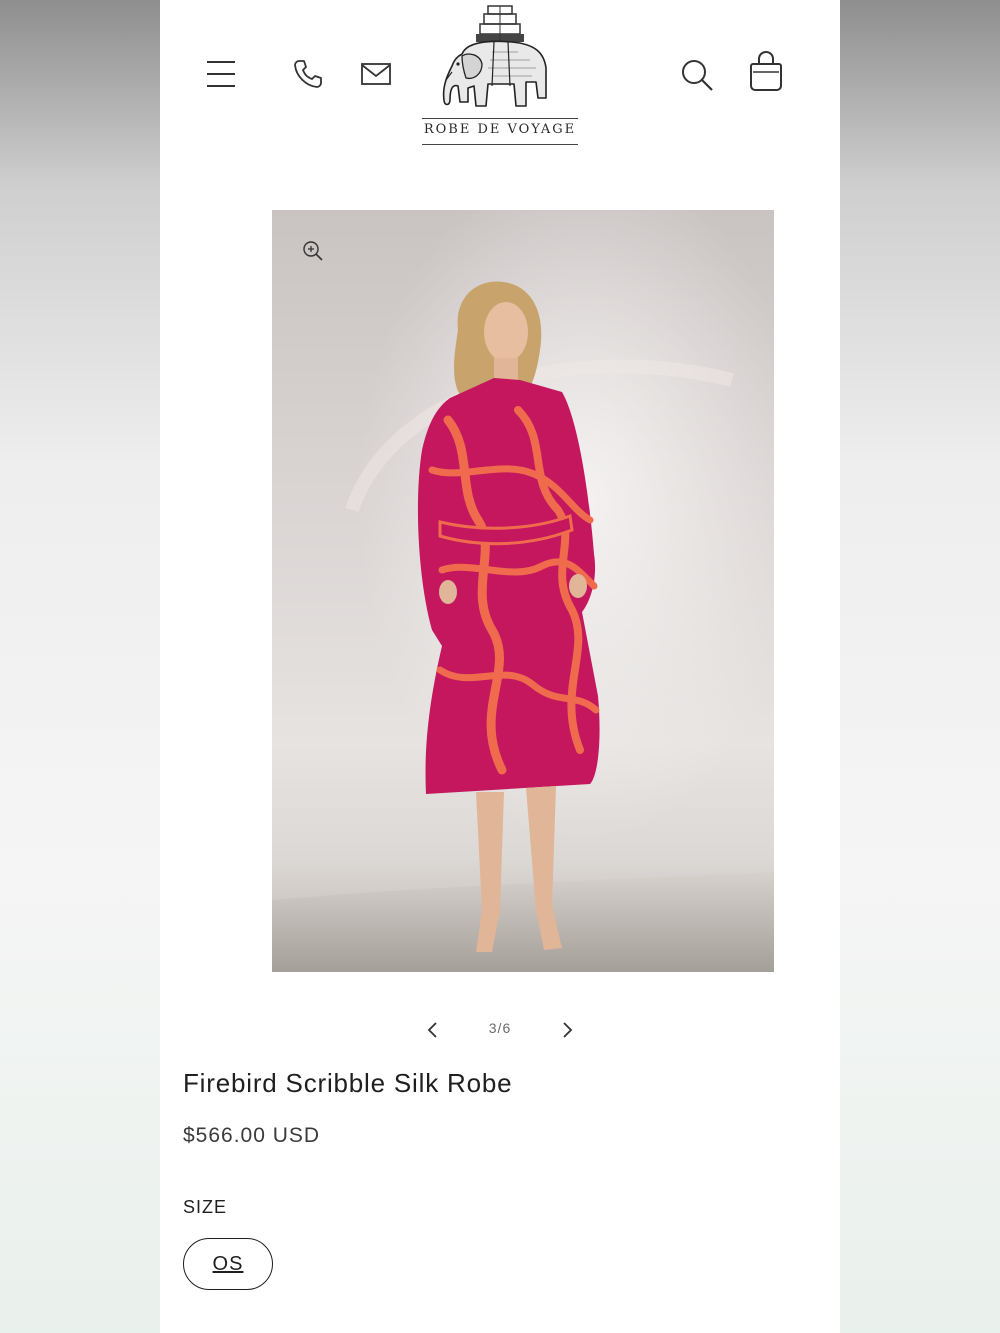 This screenshot has width=1000, height=1333. I want to click on size-option-os: OS, so click(228, 1264).